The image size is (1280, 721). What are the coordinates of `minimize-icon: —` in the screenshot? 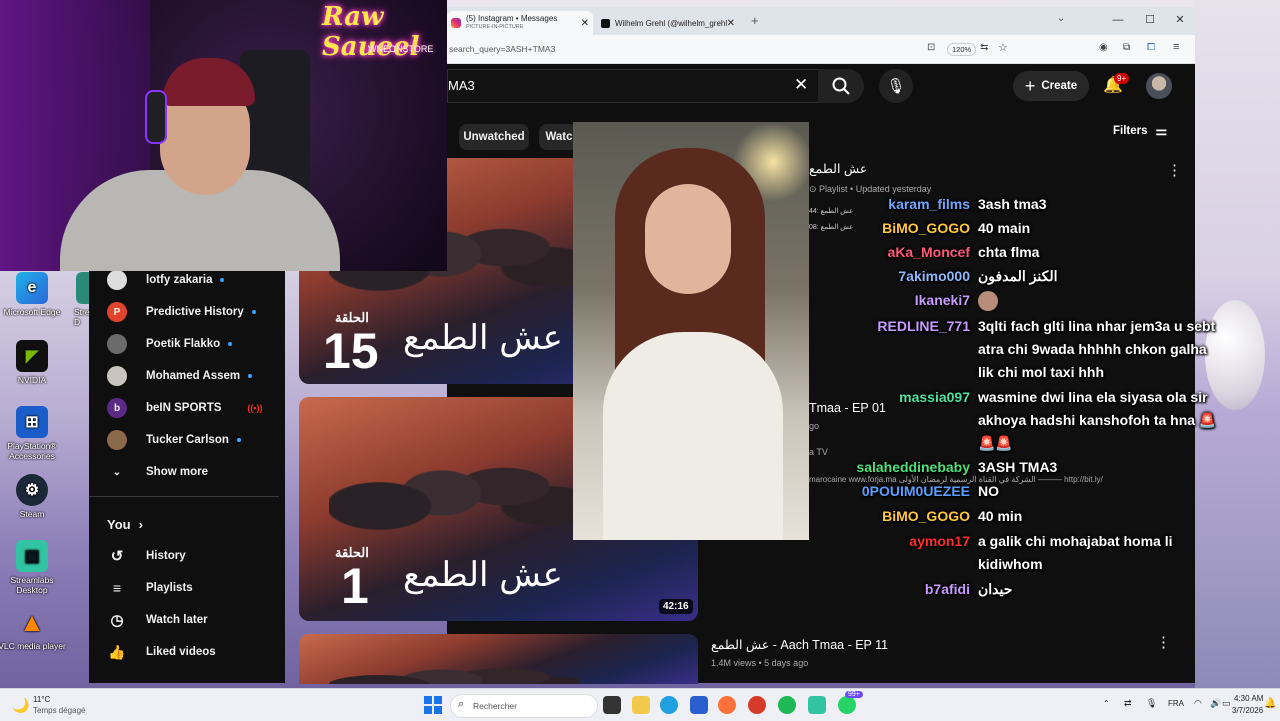 It's located at (1118, 20).